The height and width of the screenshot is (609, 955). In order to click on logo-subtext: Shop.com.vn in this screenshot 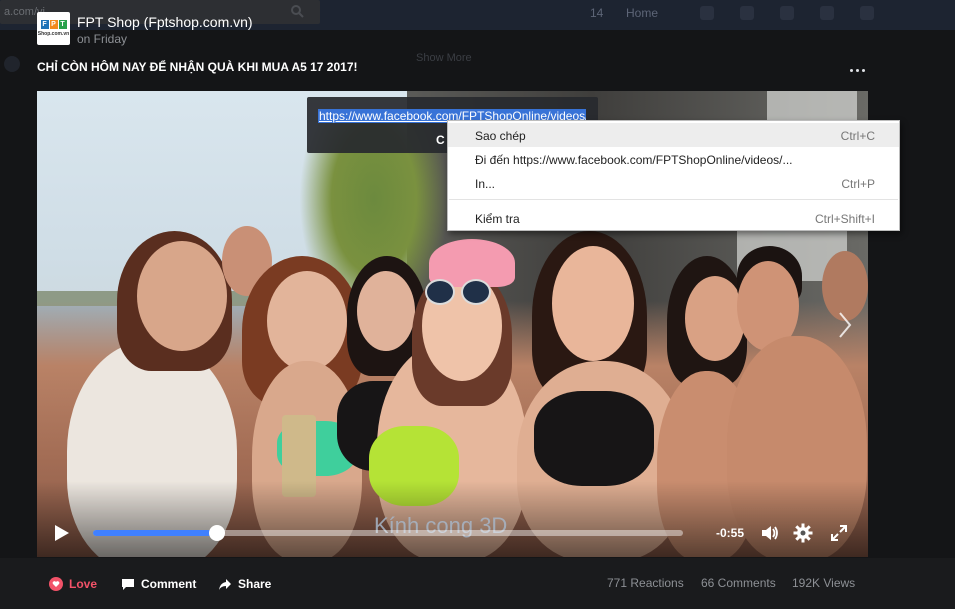, I will do `click(53, 34)`.